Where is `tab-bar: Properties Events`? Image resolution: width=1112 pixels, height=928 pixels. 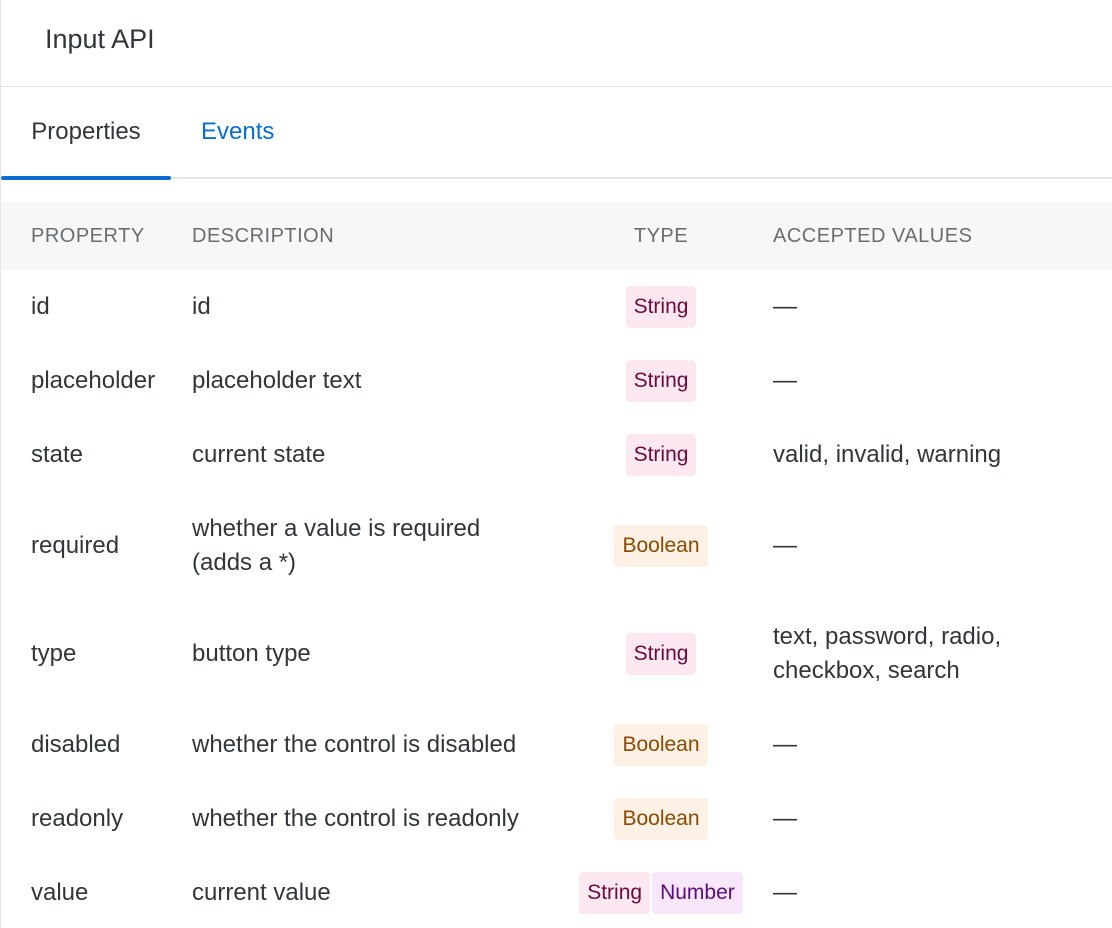
tab-bar: Properties Events is located at coordinates (556, 133).